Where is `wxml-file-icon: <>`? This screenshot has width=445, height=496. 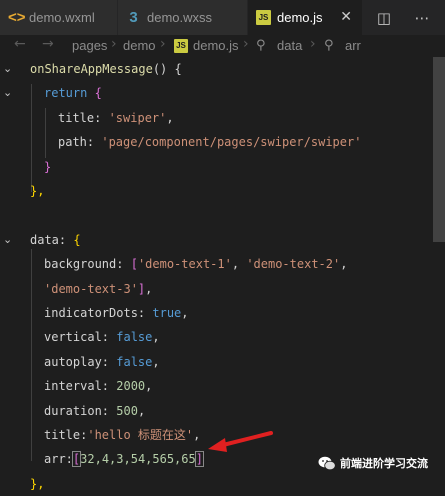
wxml-file-icon: <> is located at coordinates (17, 17).